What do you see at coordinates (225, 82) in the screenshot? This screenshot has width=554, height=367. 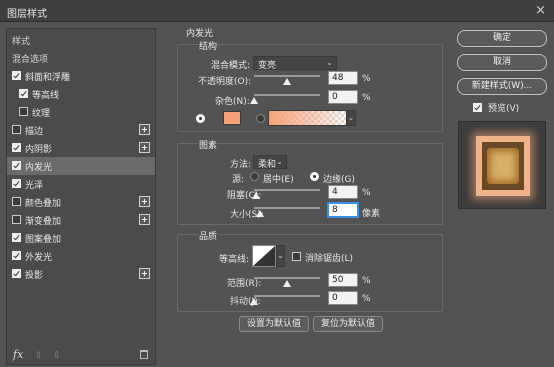 I see `opacity-label: 不透明度(O):` at bounding box center [225, 82].